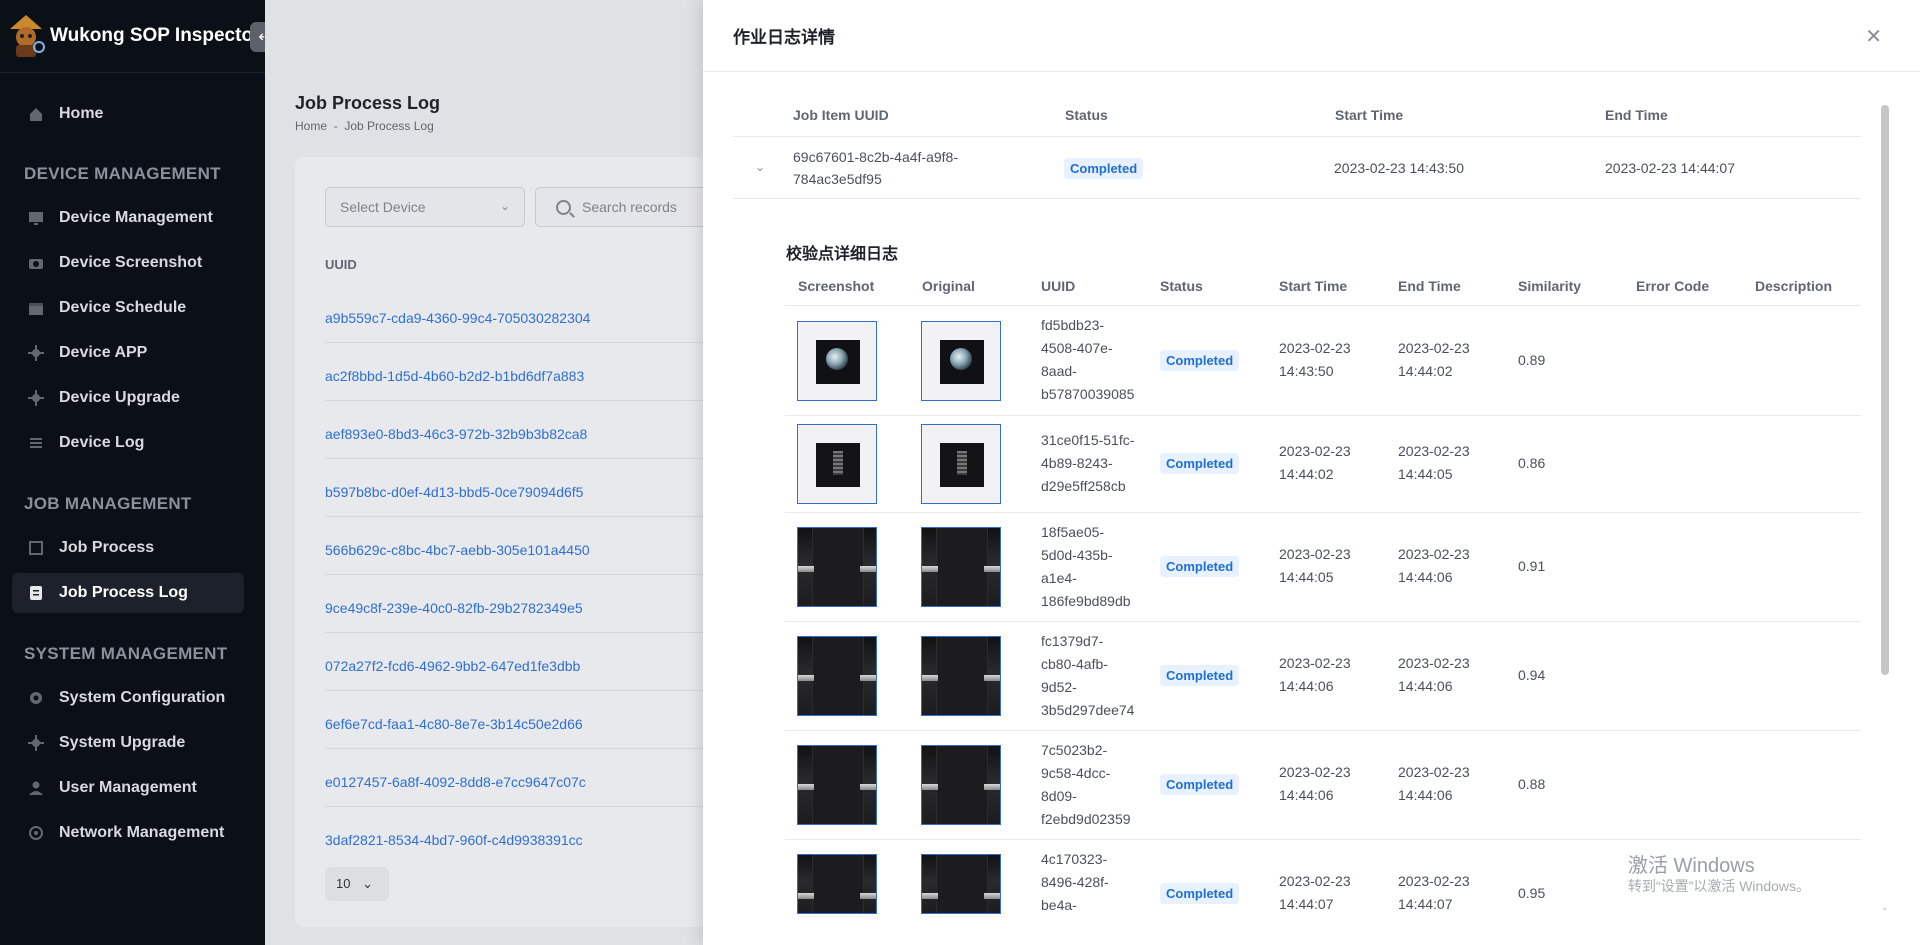  I want to click on time-line: 14:44:06, so click(1306, 795).